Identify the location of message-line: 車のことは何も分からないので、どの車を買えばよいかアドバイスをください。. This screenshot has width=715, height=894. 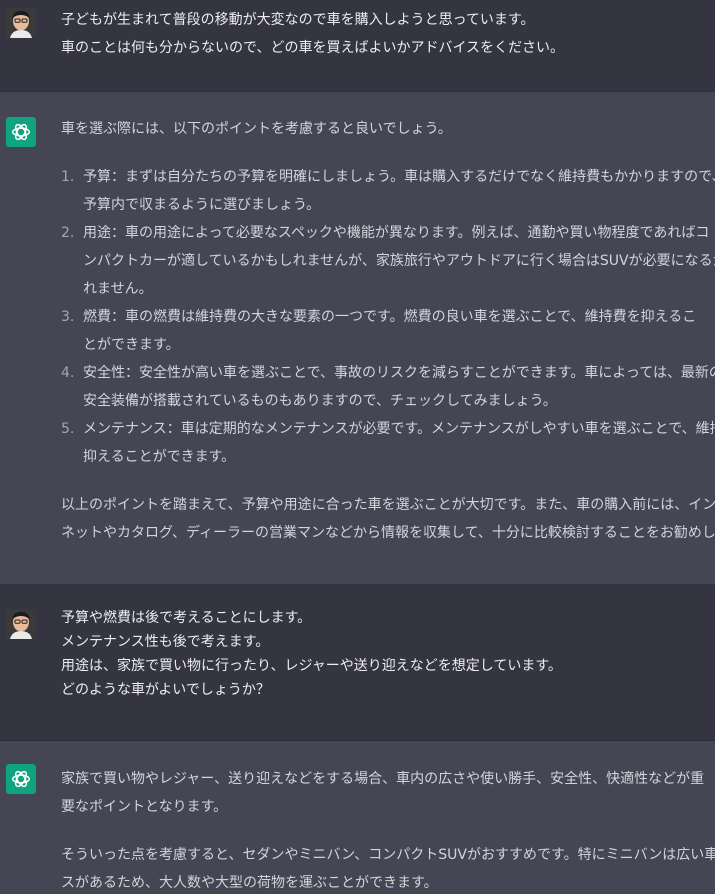
(313, 48).